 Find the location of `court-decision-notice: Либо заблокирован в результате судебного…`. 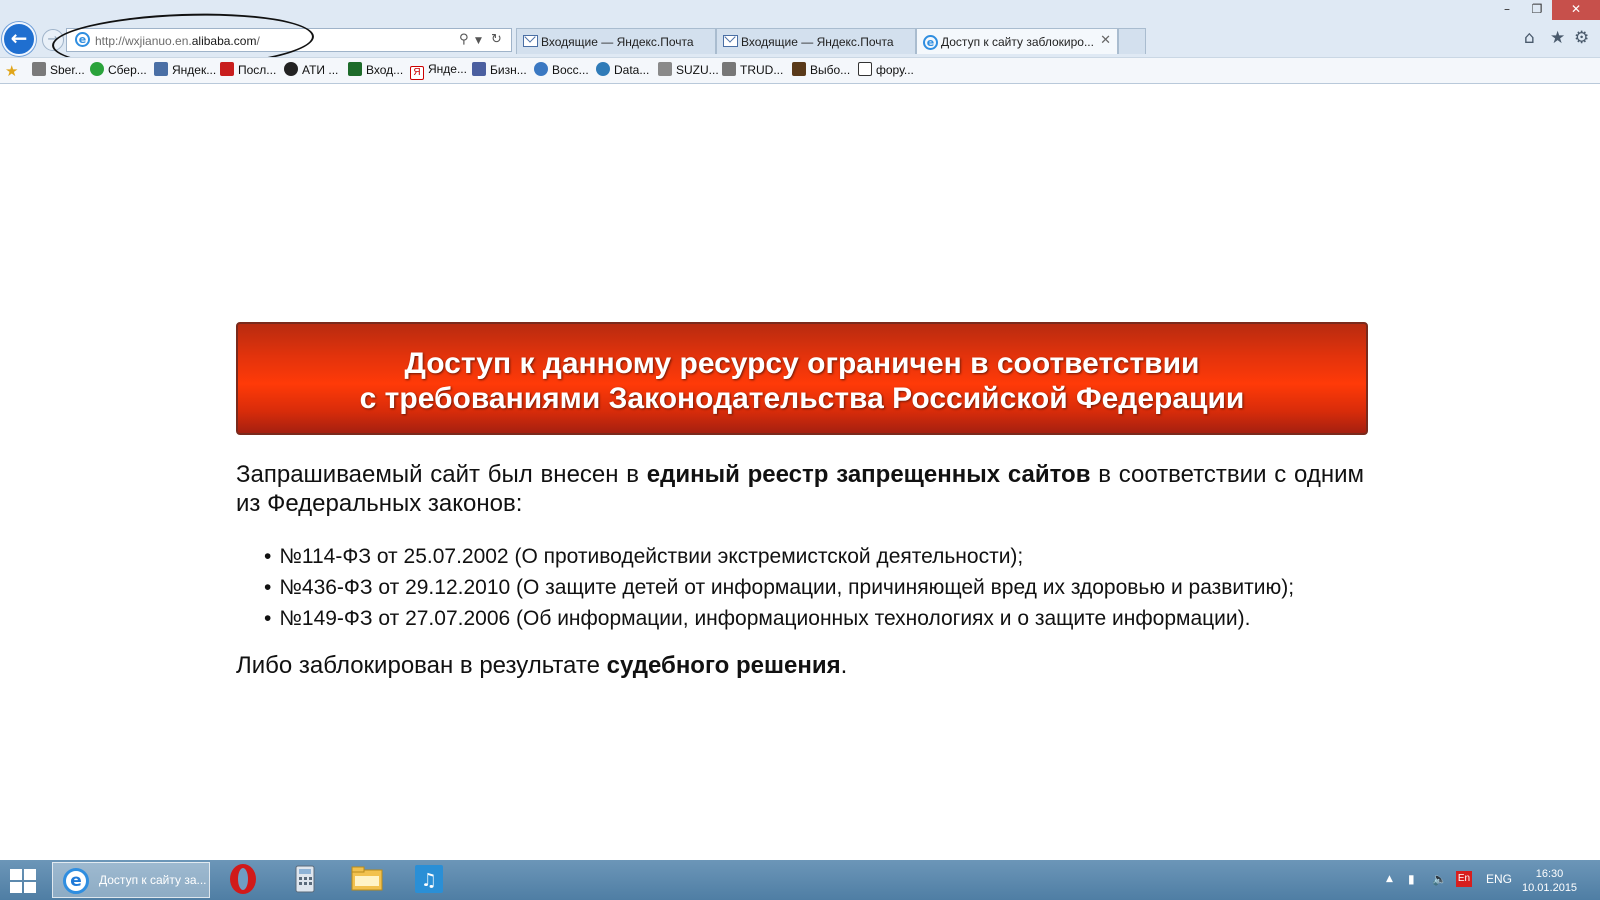

court-decision-notice: Либо заблокирован в результате судебного… is located at coordinates (542, 665).